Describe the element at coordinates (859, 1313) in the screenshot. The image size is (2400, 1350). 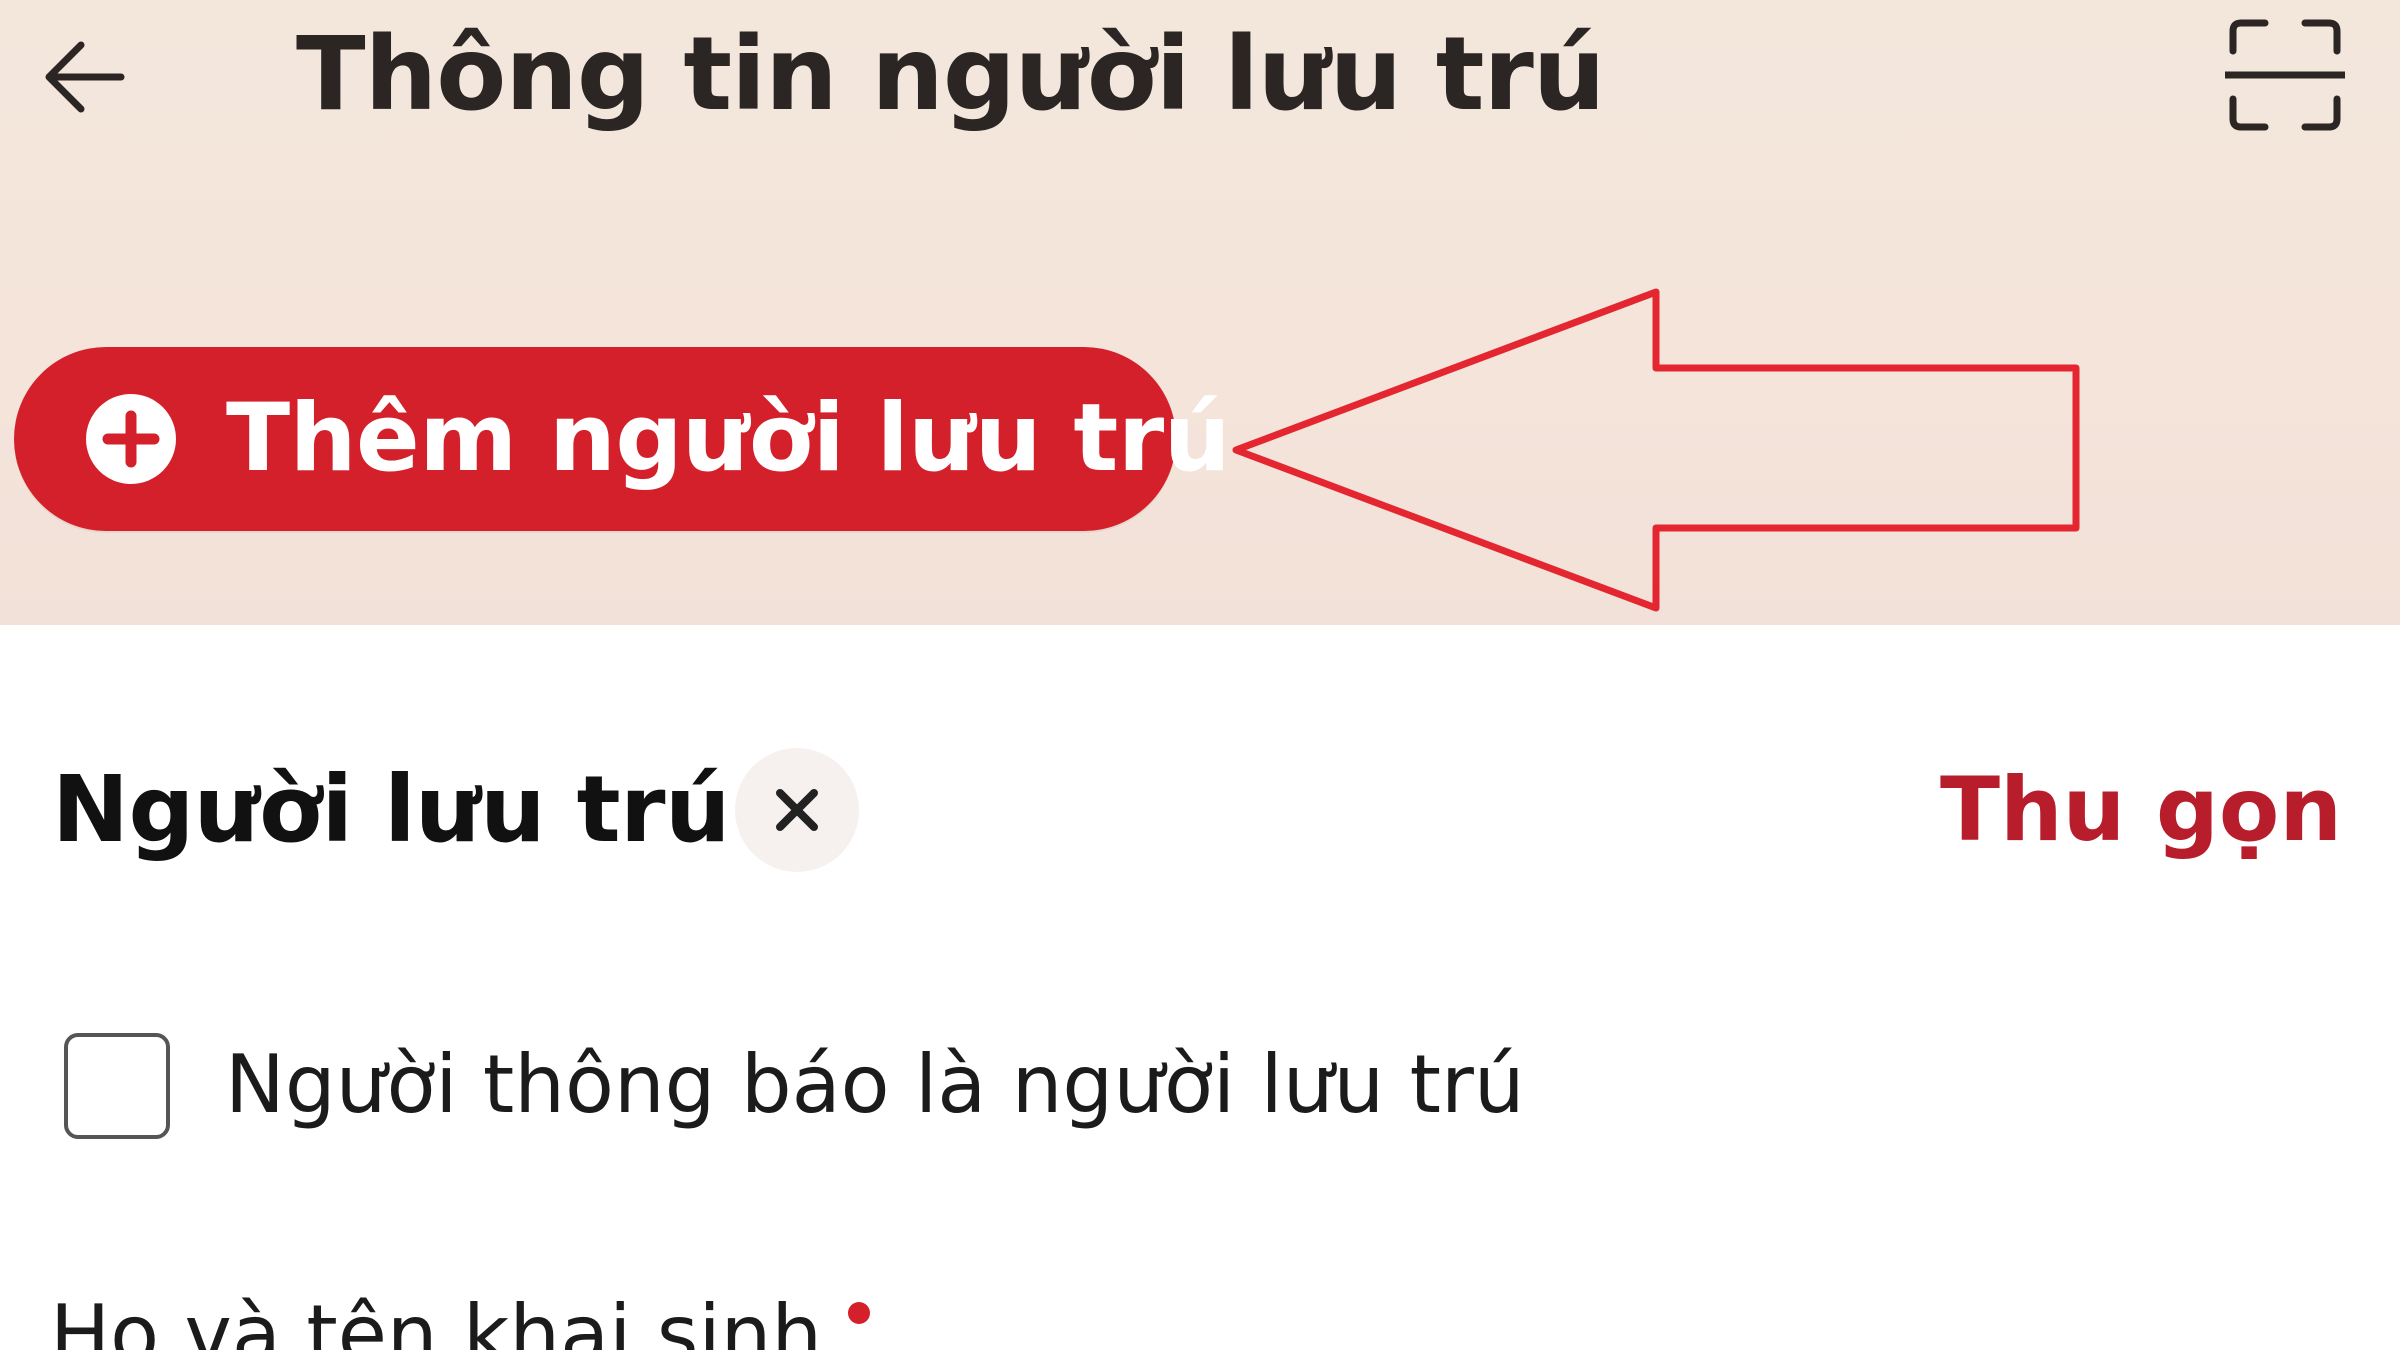
I see `required-indicator` at that location.